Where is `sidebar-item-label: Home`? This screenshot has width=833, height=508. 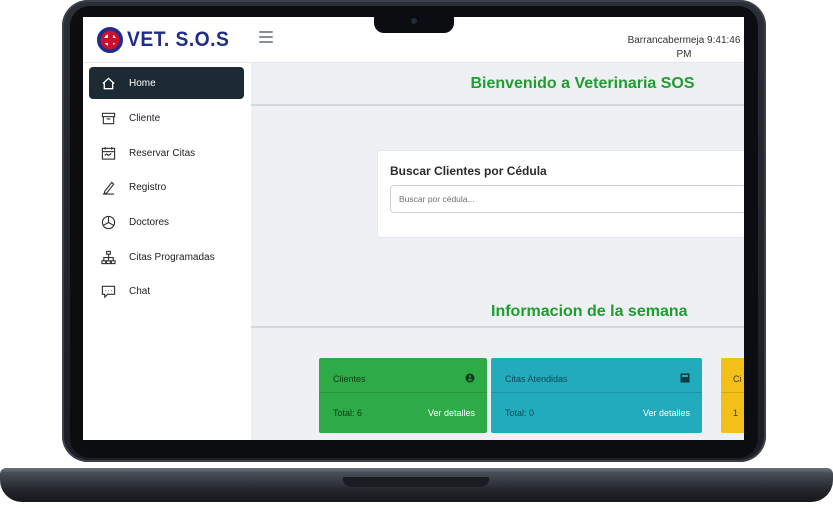
sidebar-item-label: Home is located at coordinates (142, 83).